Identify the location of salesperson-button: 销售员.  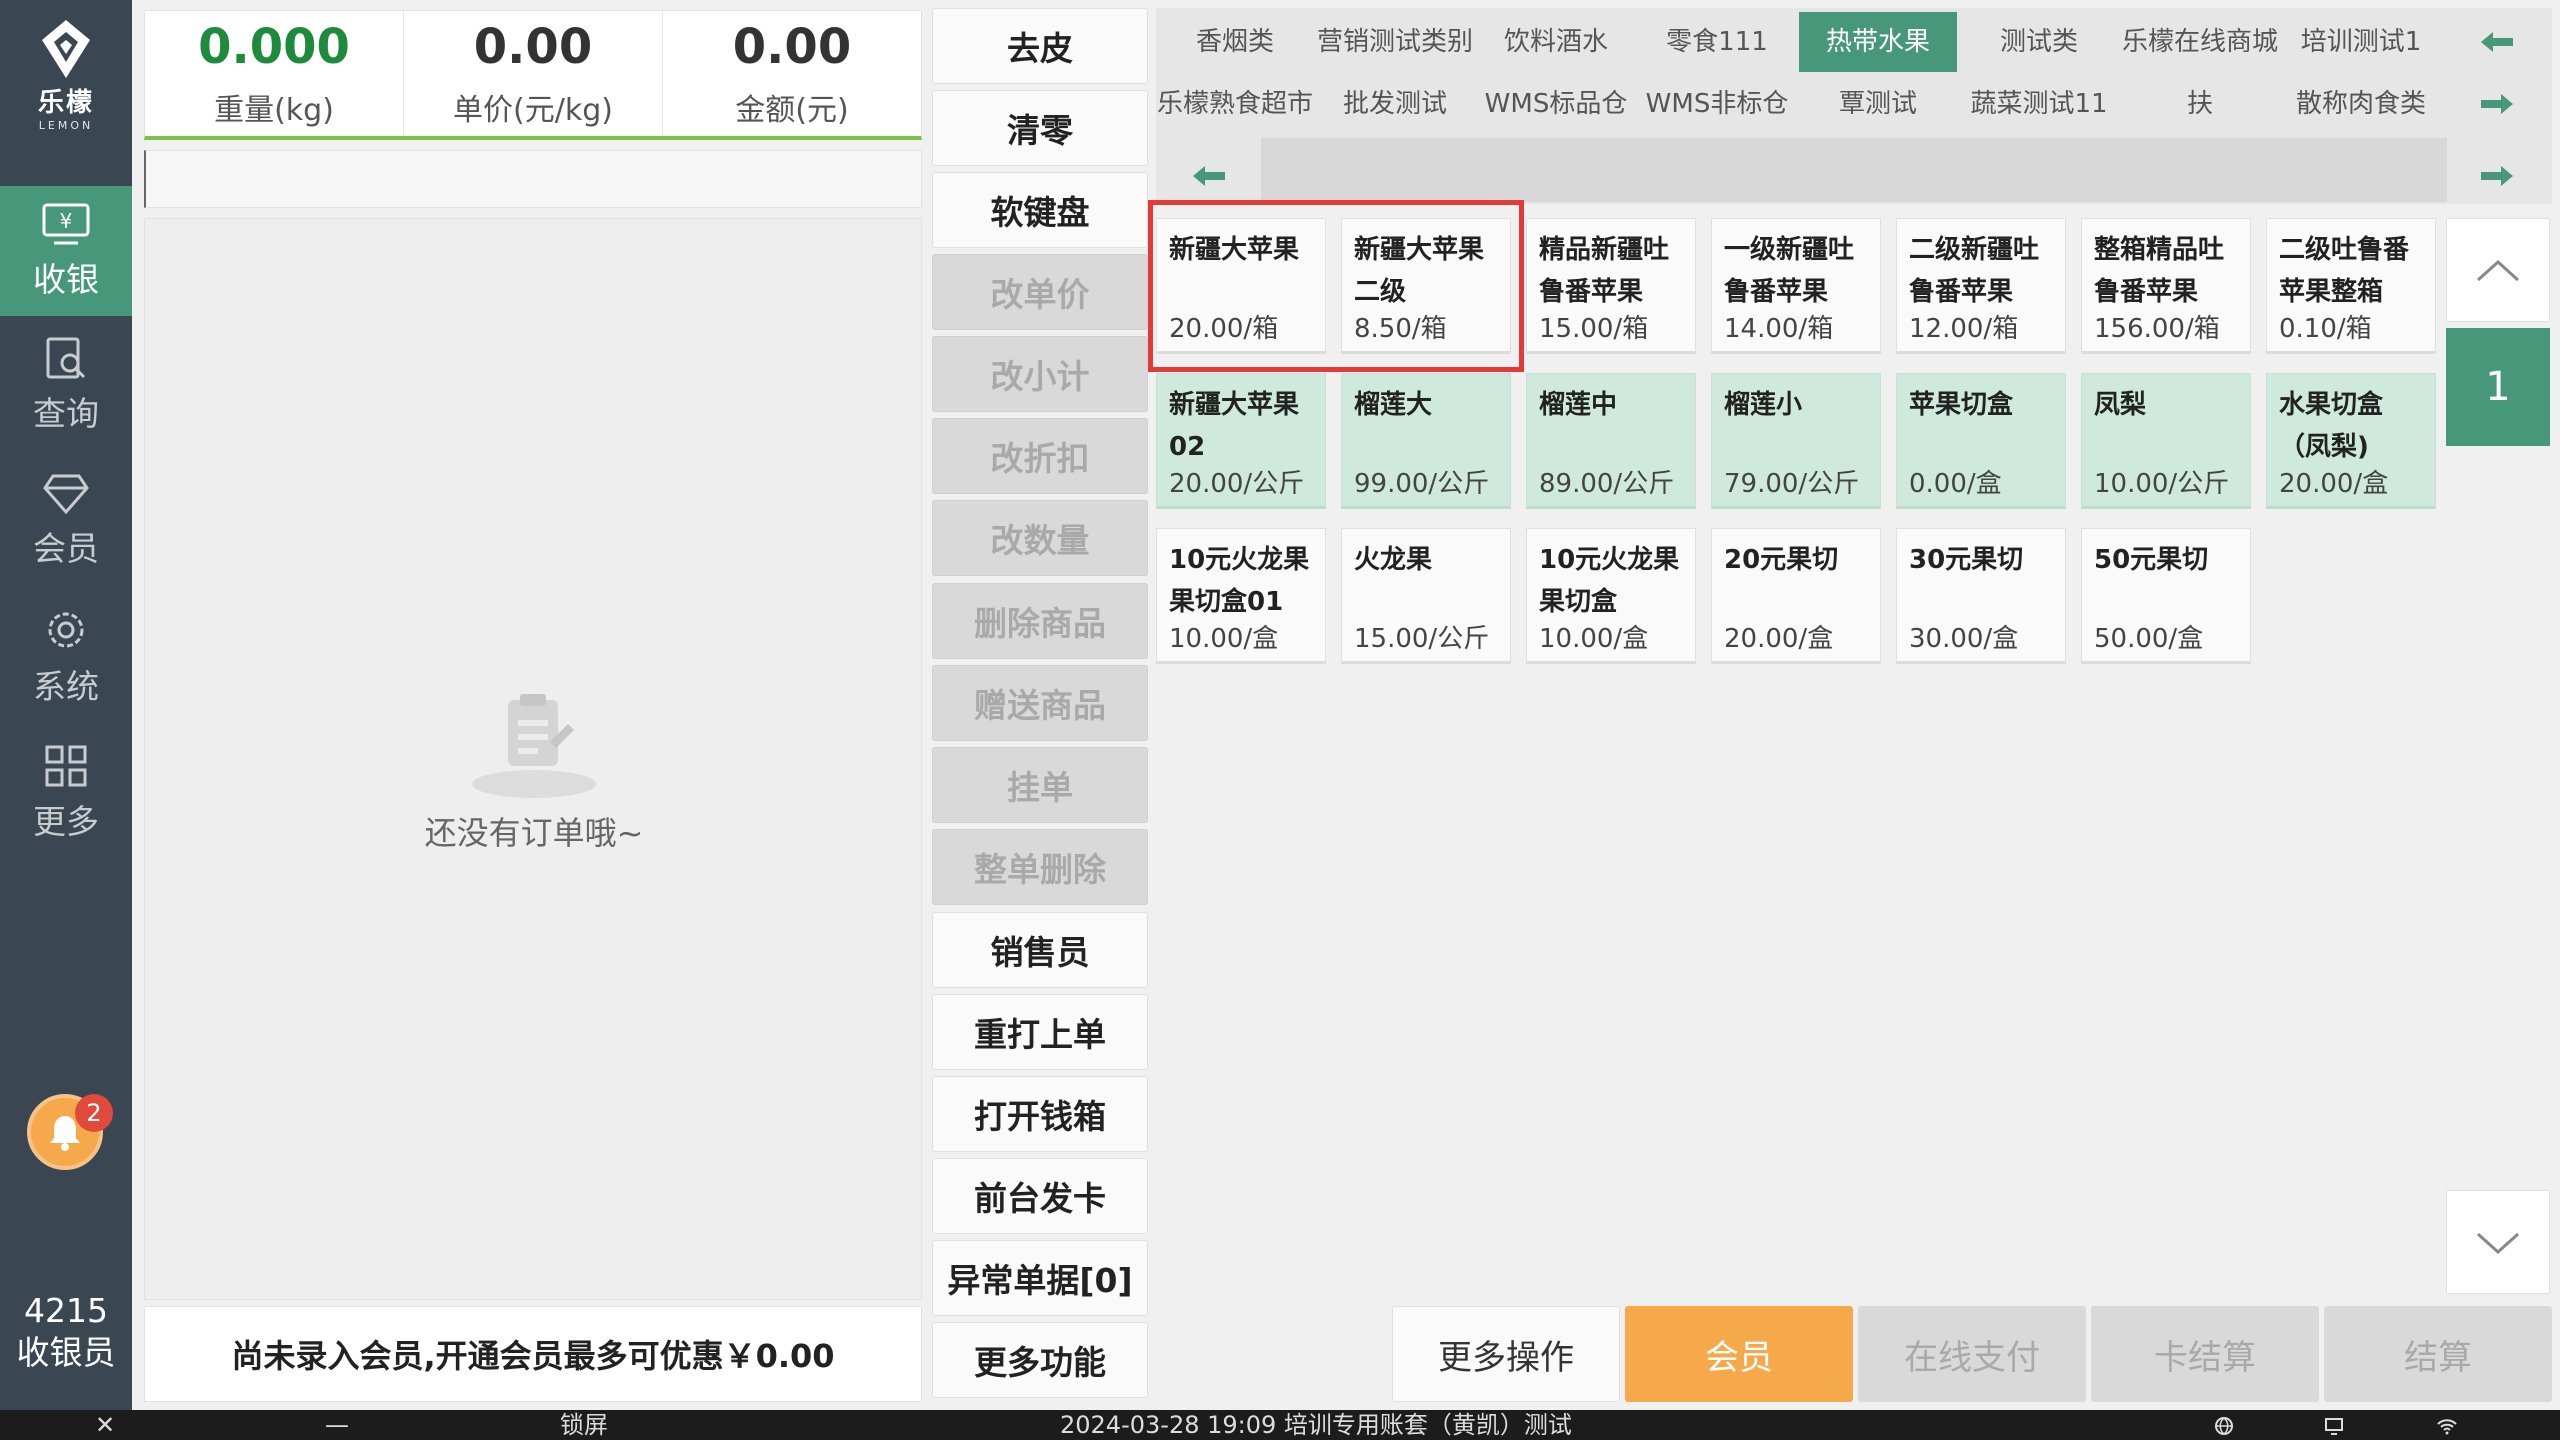
(1040, 950).